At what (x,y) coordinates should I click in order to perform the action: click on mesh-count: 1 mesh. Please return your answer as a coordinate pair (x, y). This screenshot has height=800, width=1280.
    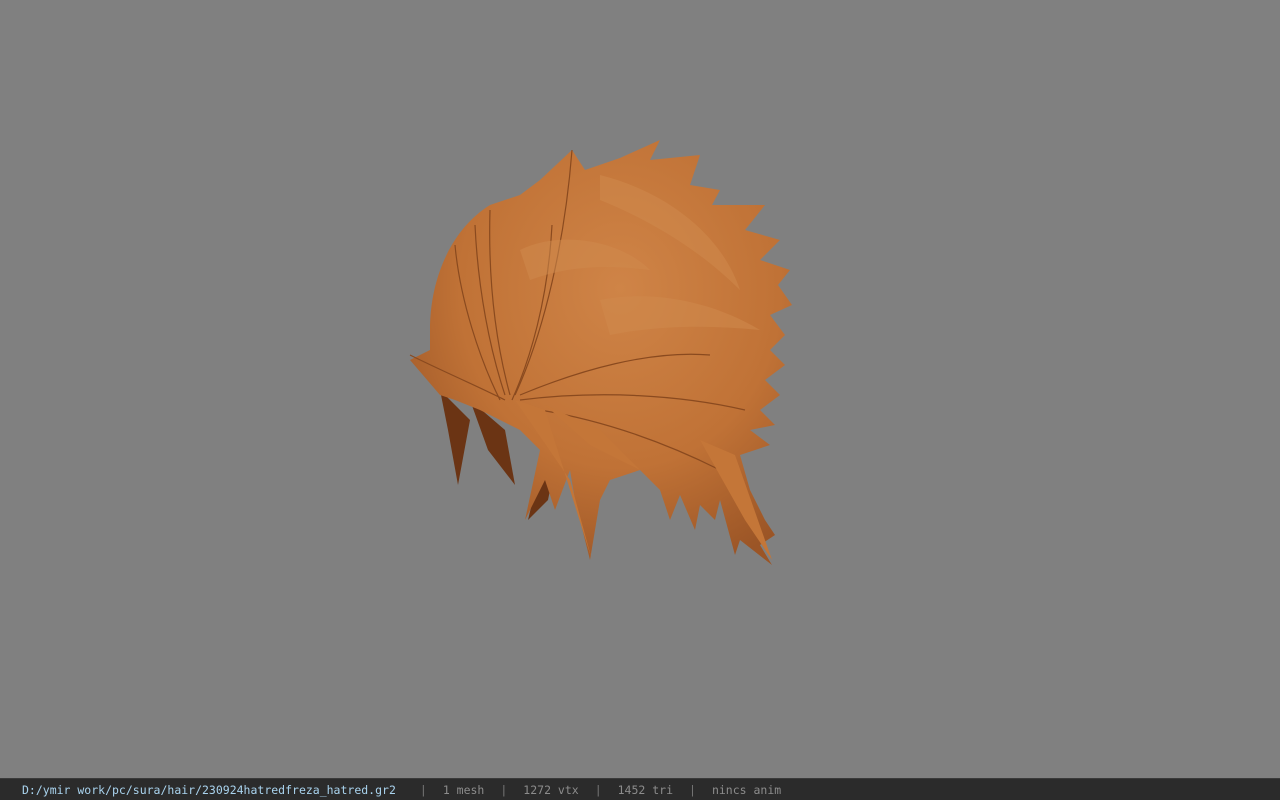
    Looking at the image, I should click on (463, 789).